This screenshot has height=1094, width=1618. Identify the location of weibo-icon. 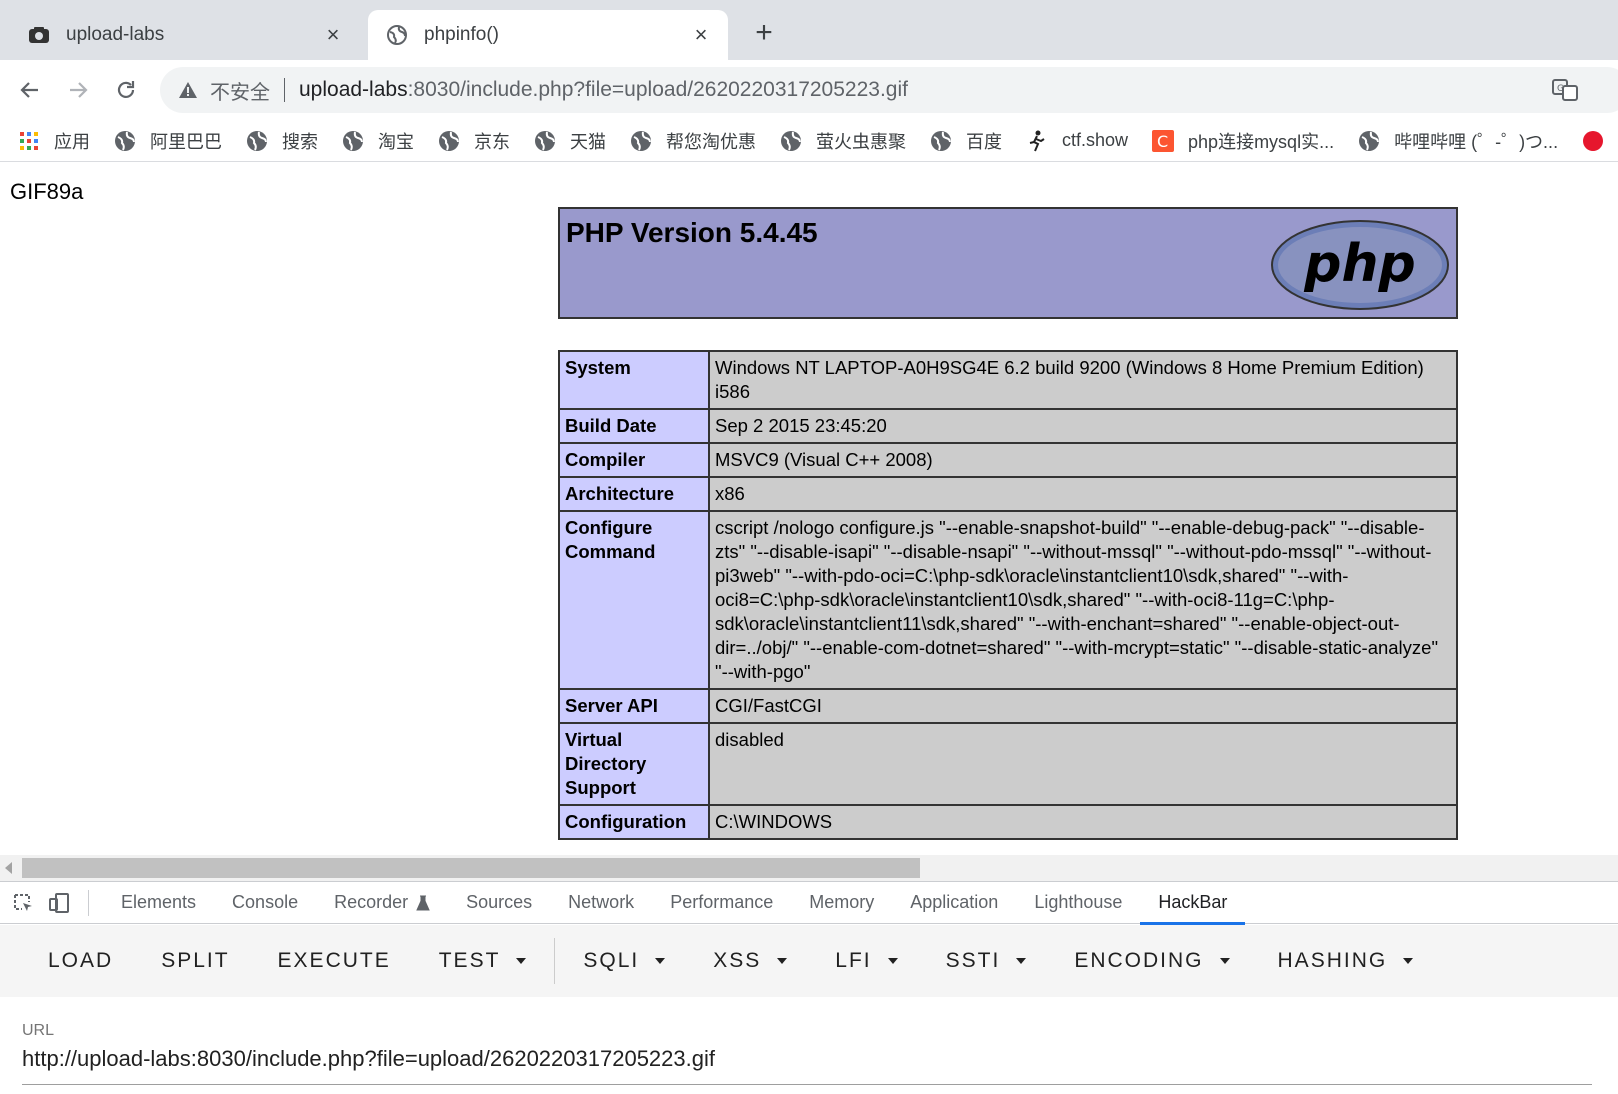
(1593, 141).